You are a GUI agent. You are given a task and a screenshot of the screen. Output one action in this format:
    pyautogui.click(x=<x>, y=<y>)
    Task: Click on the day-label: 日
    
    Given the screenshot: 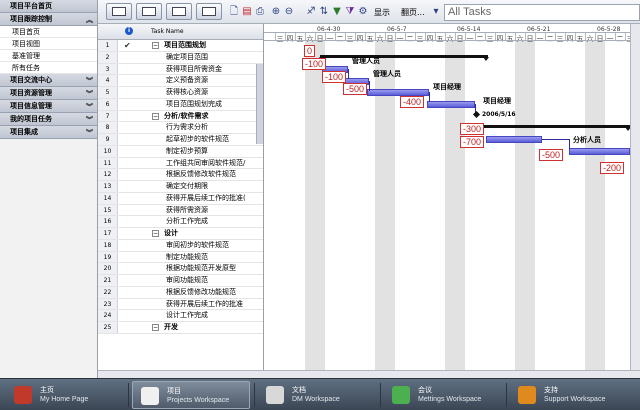 What is the action you would take?
    pyautogui.click(x=460, y=39)
    